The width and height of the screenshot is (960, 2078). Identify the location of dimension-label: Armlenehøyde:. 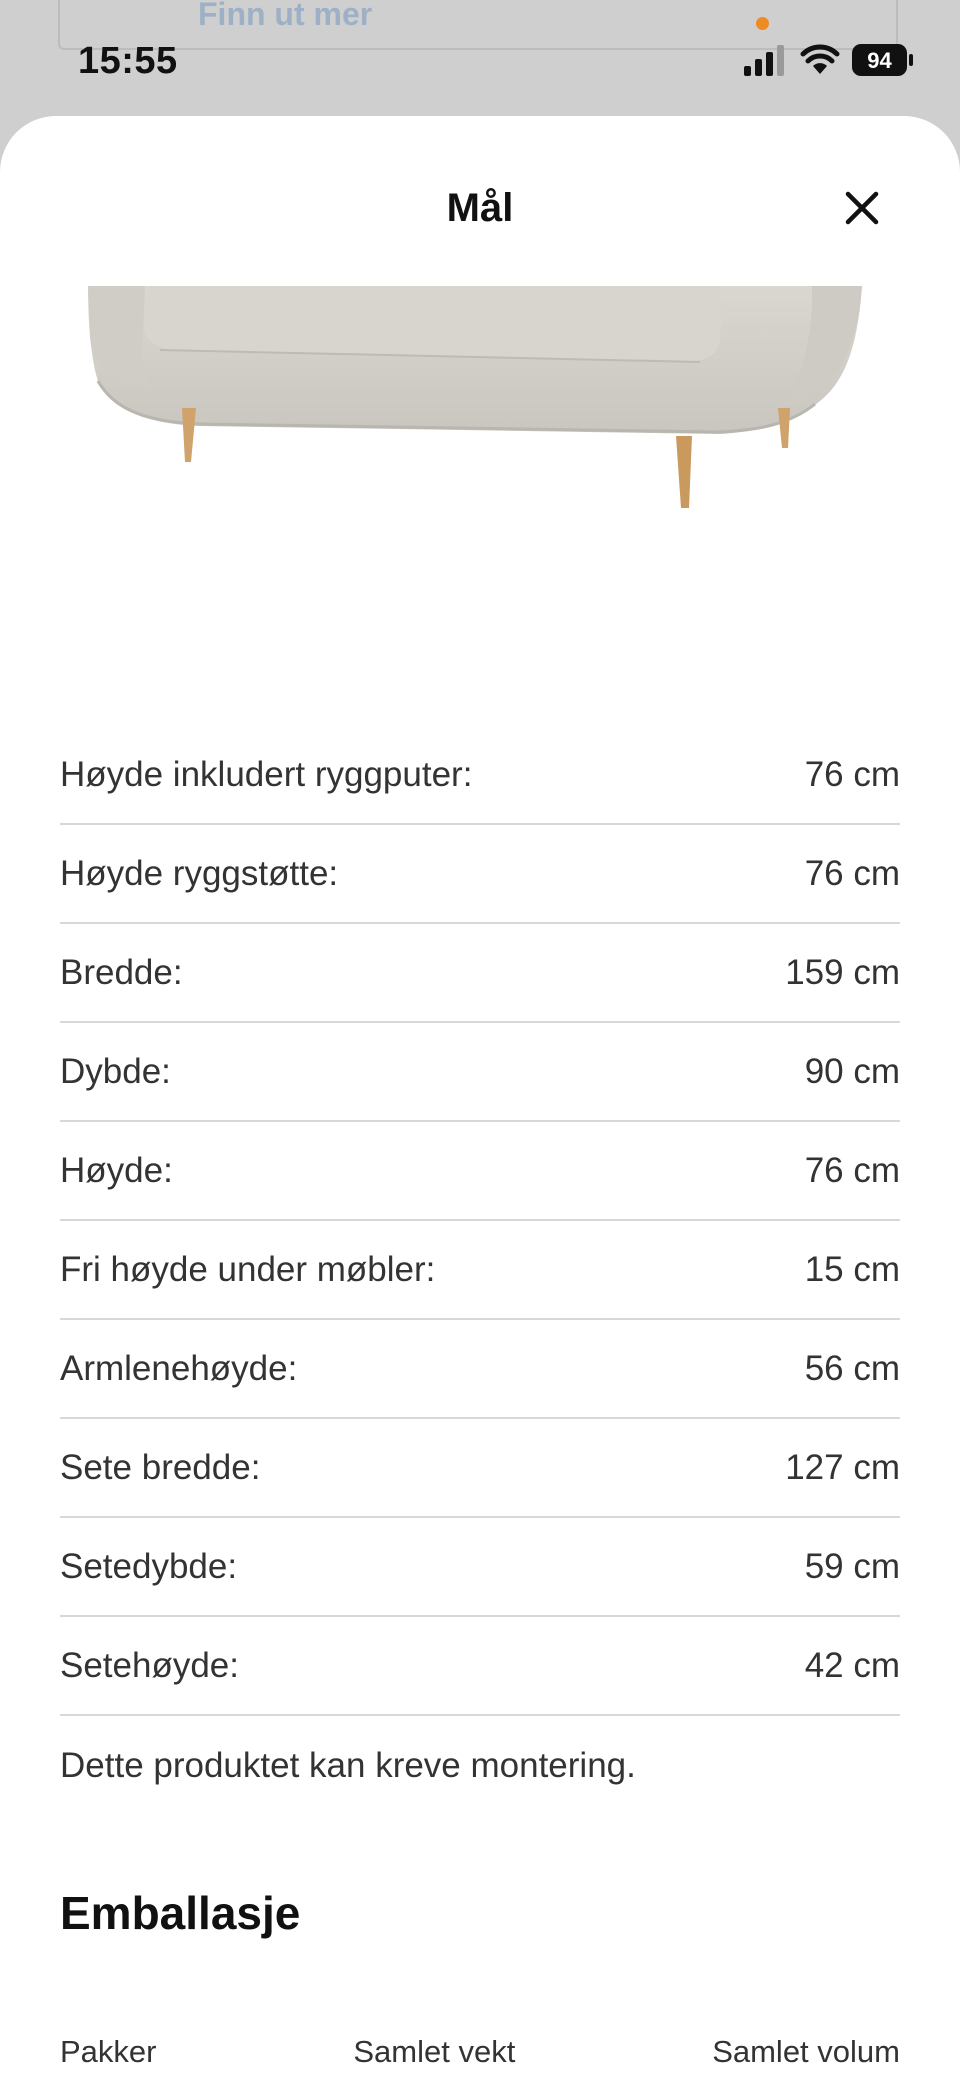
(179, 1368).